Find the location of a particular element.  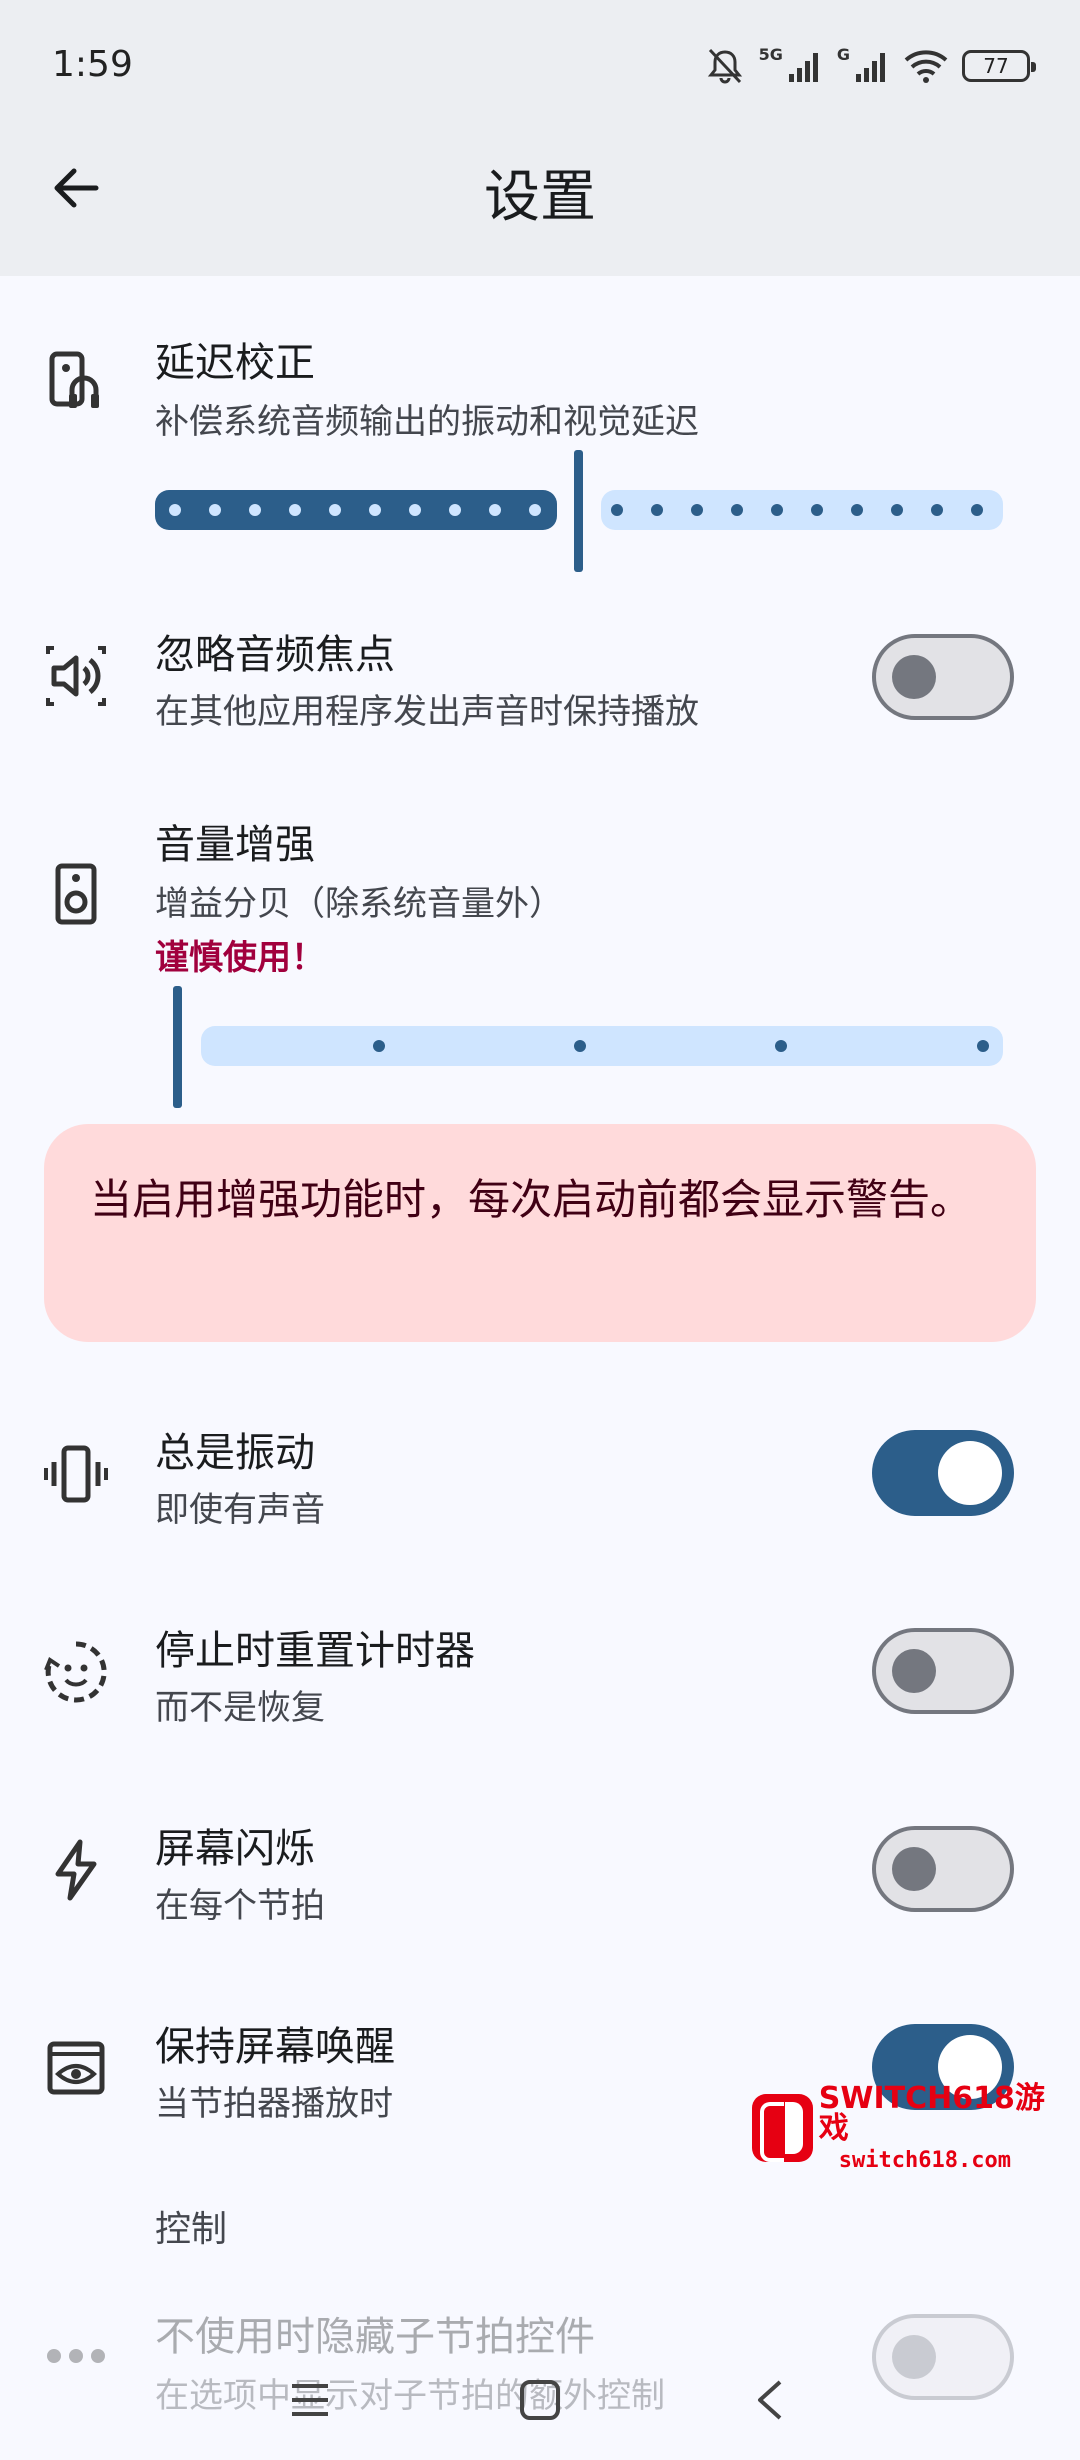

home-square-icon is located at coordinates (540, 2400).